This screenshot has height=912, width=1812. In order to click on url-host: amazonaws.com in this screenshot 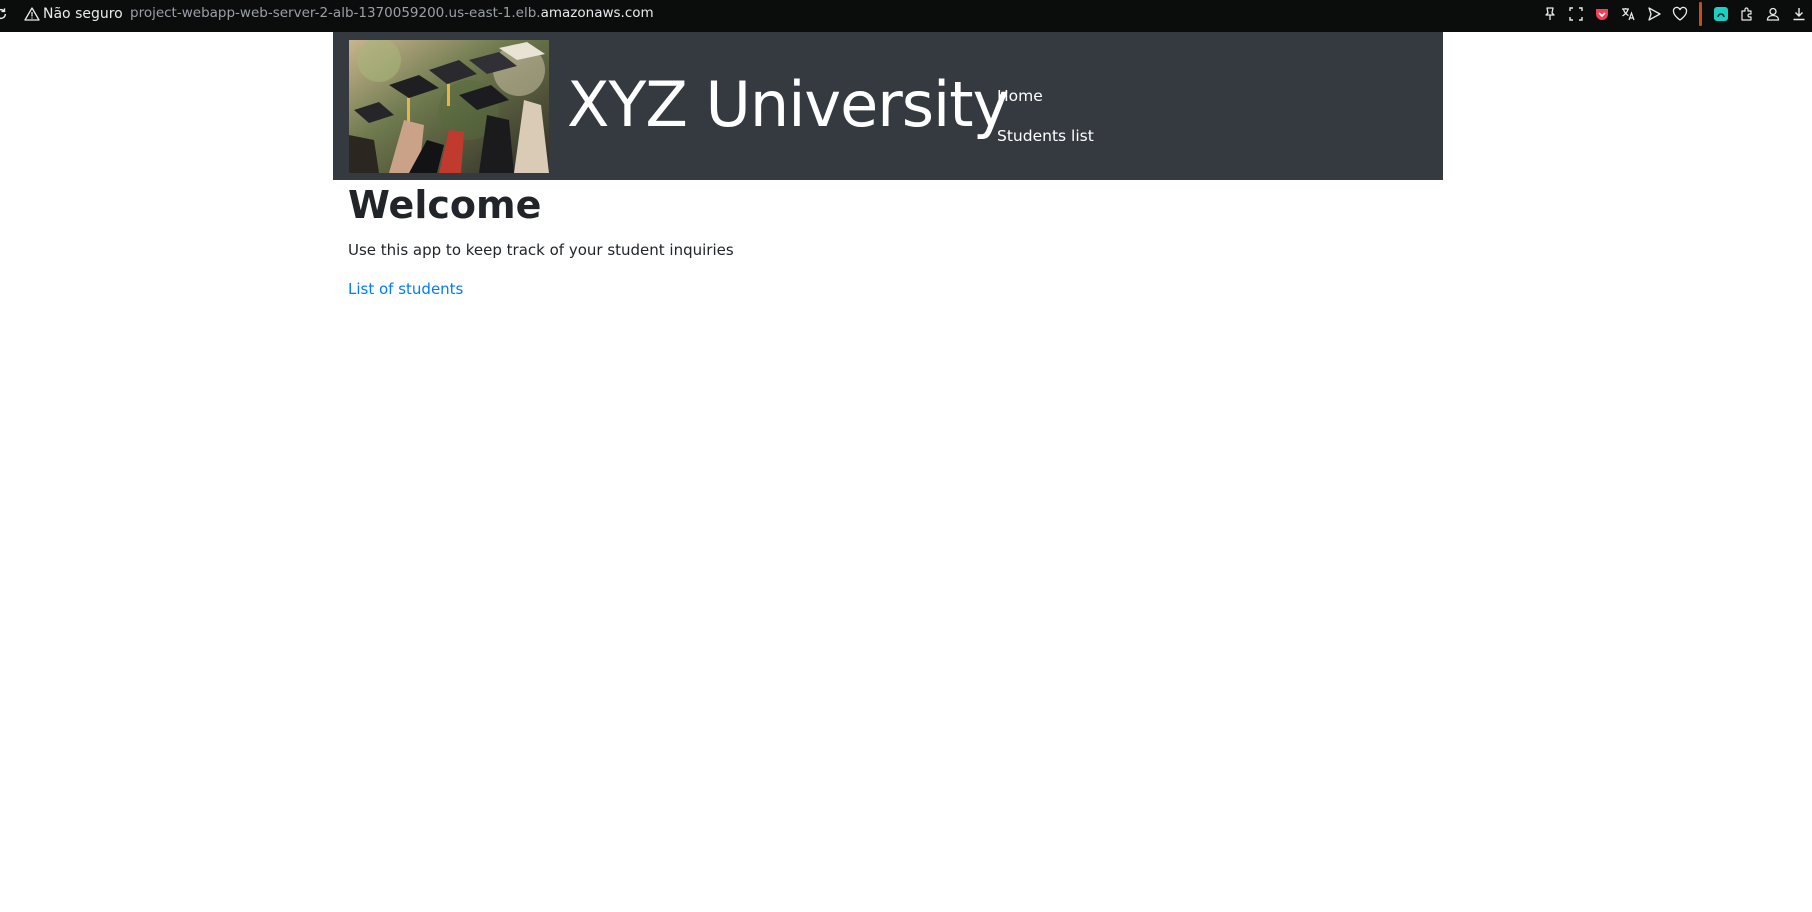, I will do `click(597, 13)`.